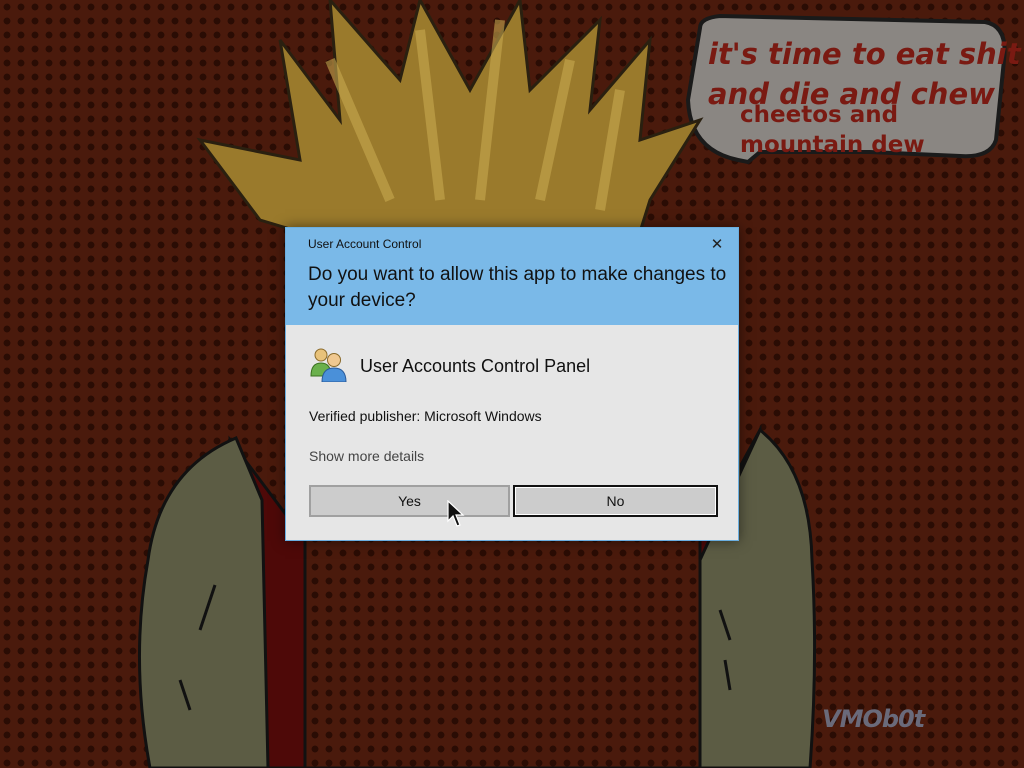  What do you see at coordinates (366, 456) in the screenshot?
I see `show-details-link: Show more details` at bounding box center [366, 456].